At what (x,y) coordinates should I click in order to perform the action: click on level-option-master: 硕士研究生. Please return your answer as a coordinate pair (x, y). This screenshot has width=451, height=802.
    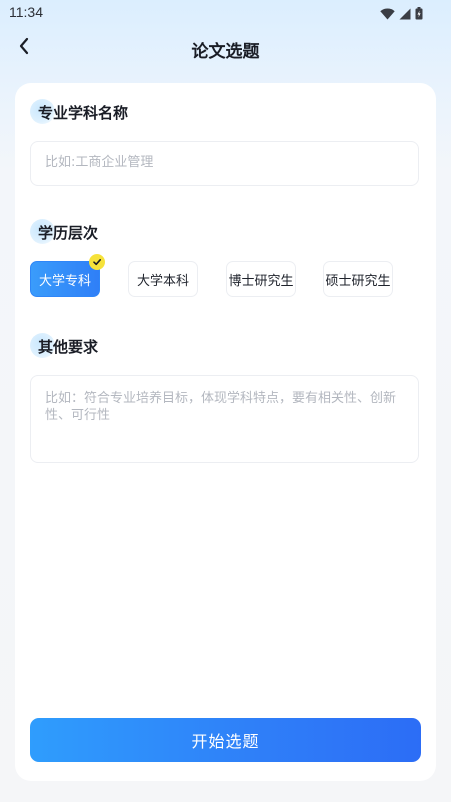
    Looking at the image, I should click on (358, 279).